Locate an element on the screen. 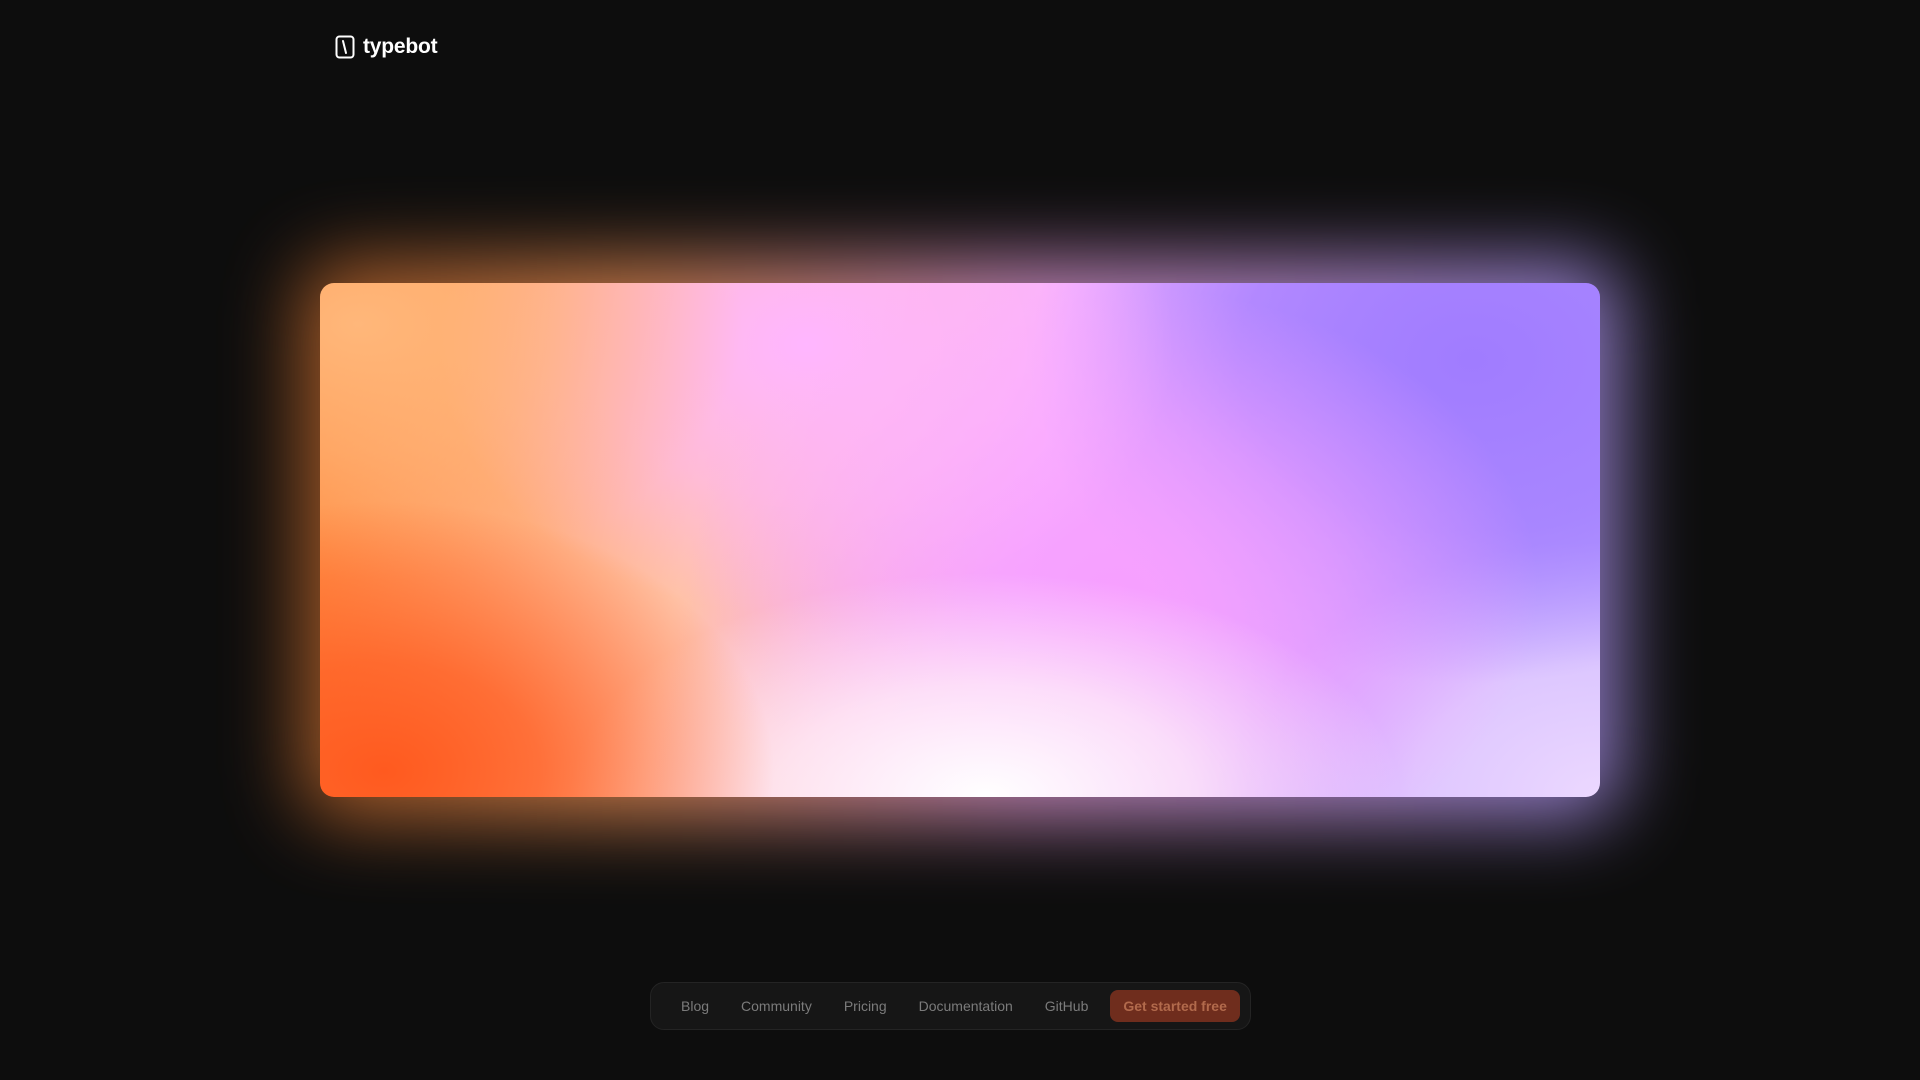 Image resolution: width=1920 pixels, height=1080 pixels. get-started-button: Get started free is located at coordinates (1175, 1006).